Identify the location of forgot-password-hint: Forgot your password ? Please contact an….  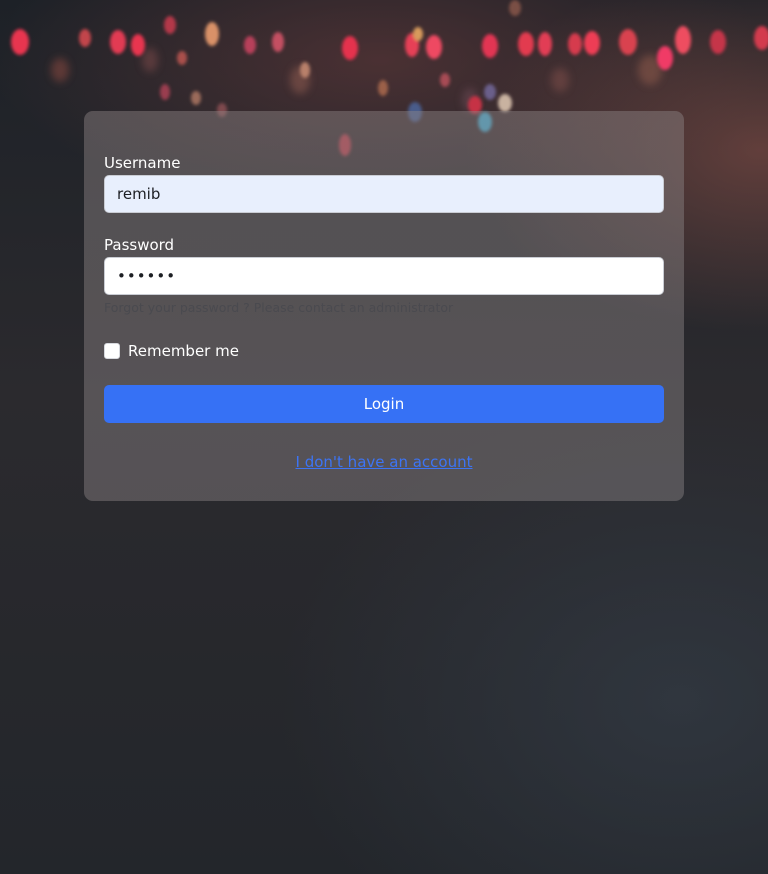
(279, 307).